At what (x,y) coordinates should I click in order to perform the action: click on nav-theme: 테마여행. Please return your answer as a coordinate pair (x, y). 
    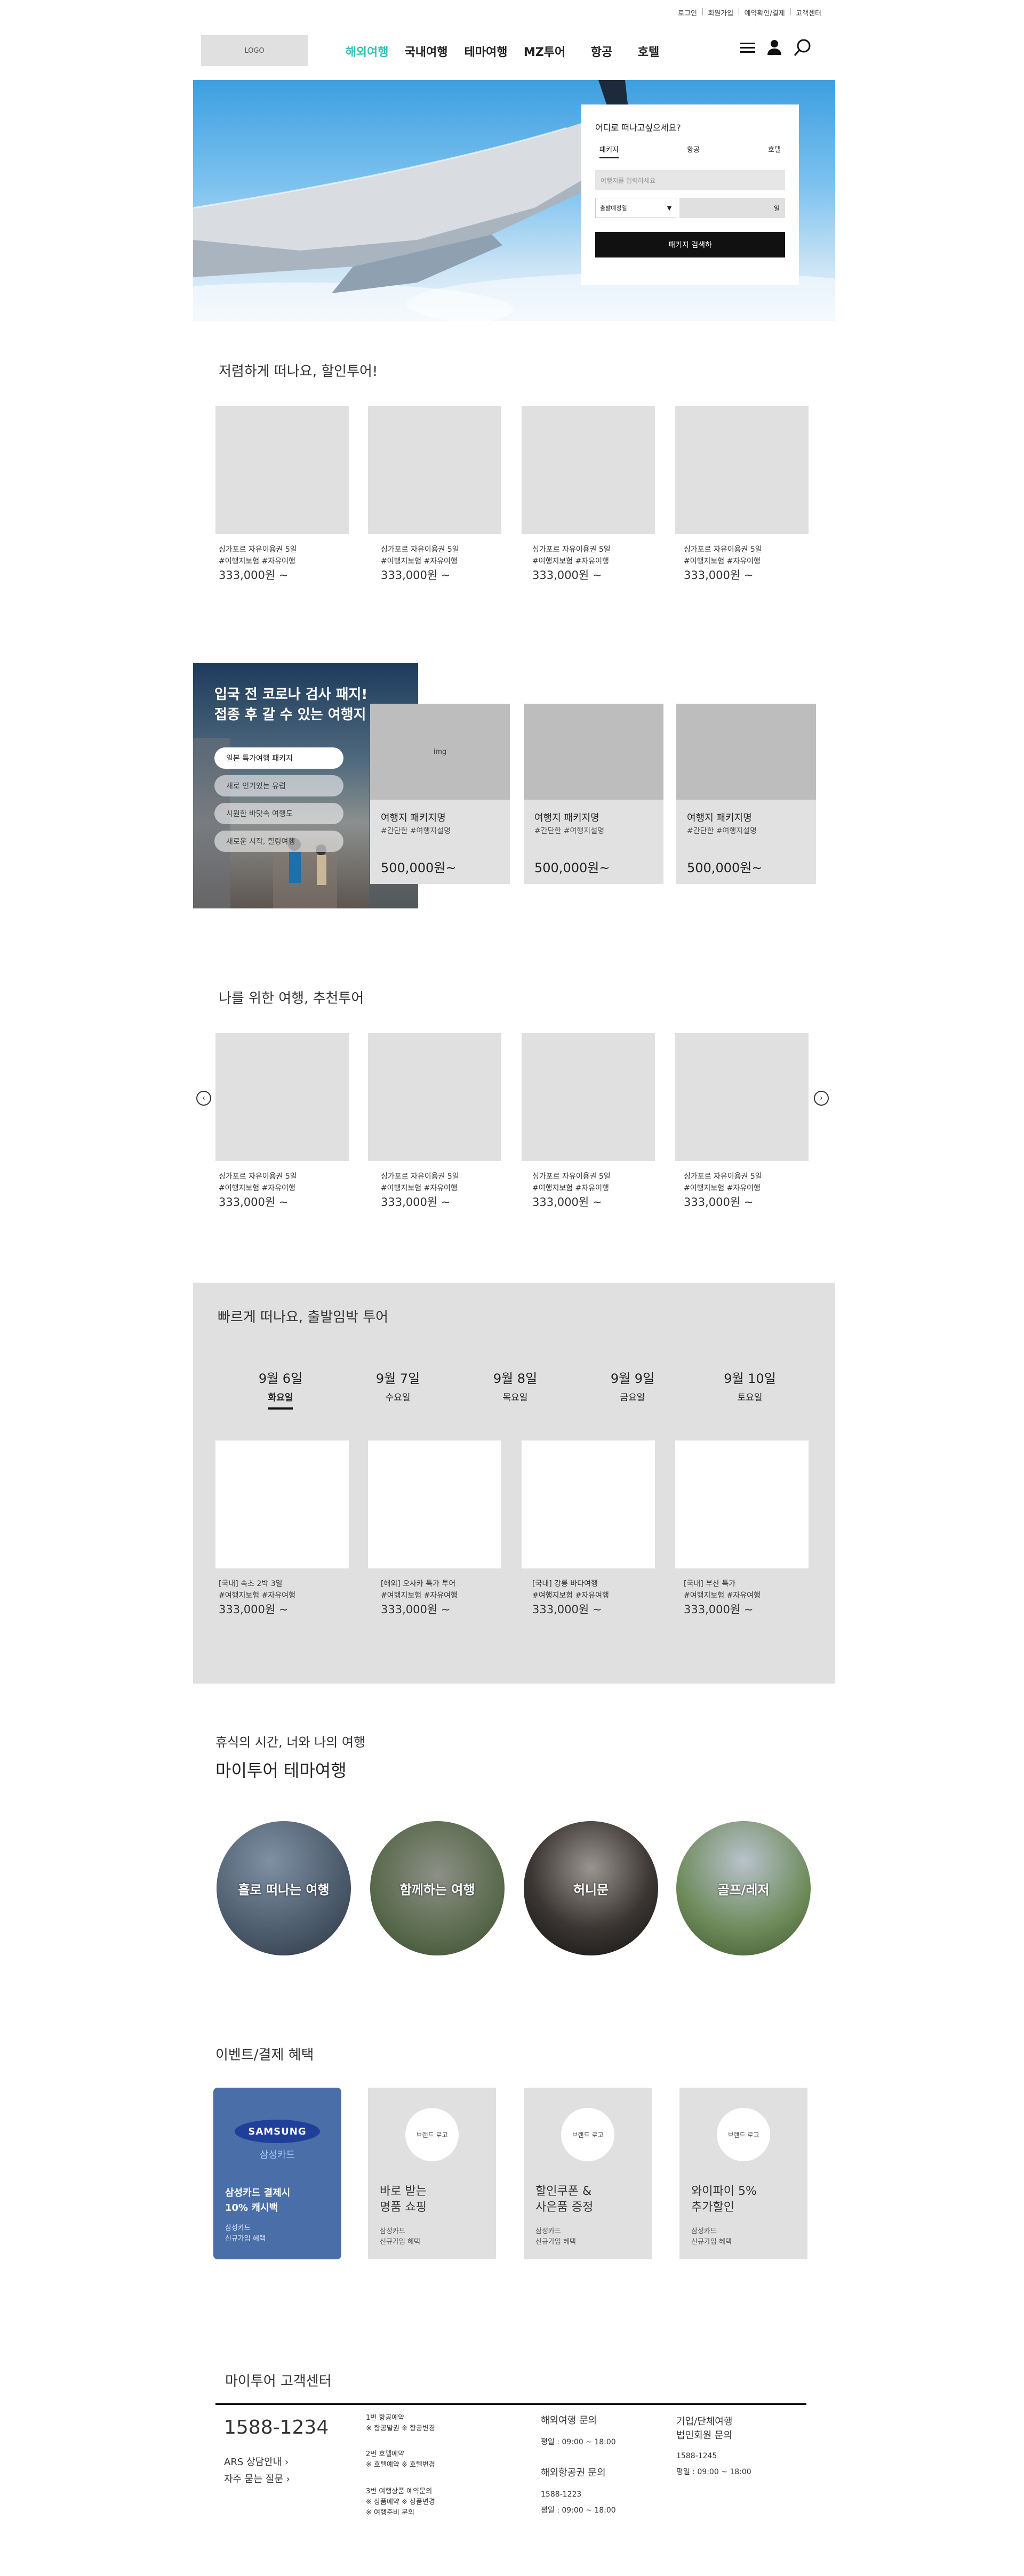
    Looking at the image, I should click on (486, 51).